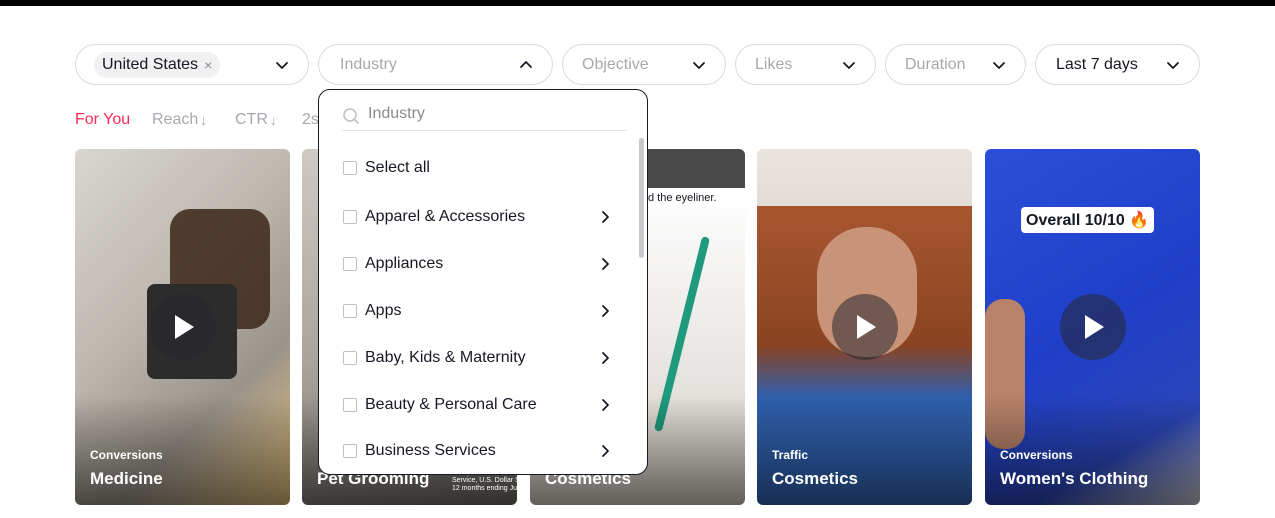 The height and width of the screenshot is (518, 1275). I want to click on option-label: Apps, so click(383, 310).